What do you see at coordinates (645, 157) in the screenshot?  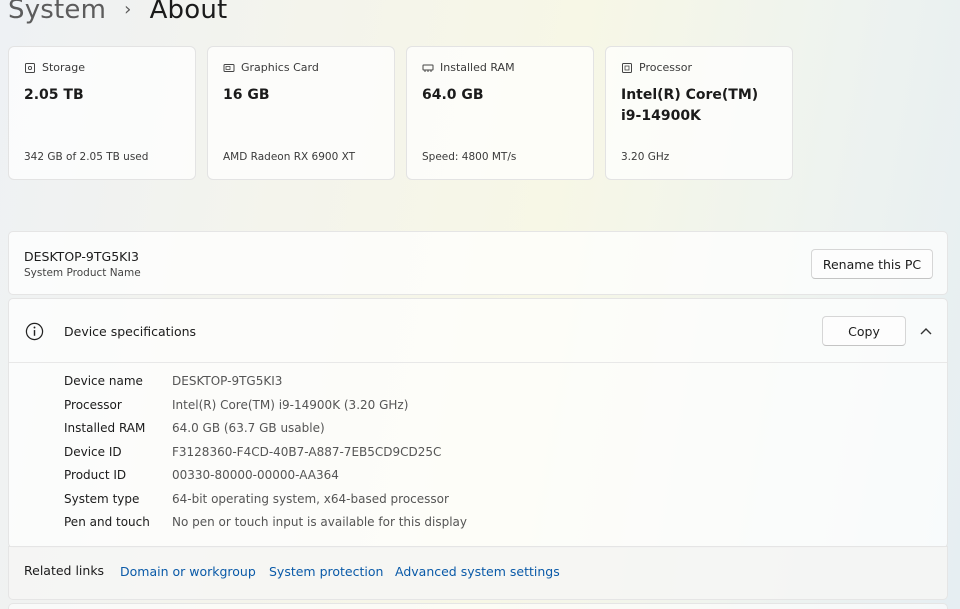 I see `processor-sub: 3.20 GHz` at bounding box center [645, 157].